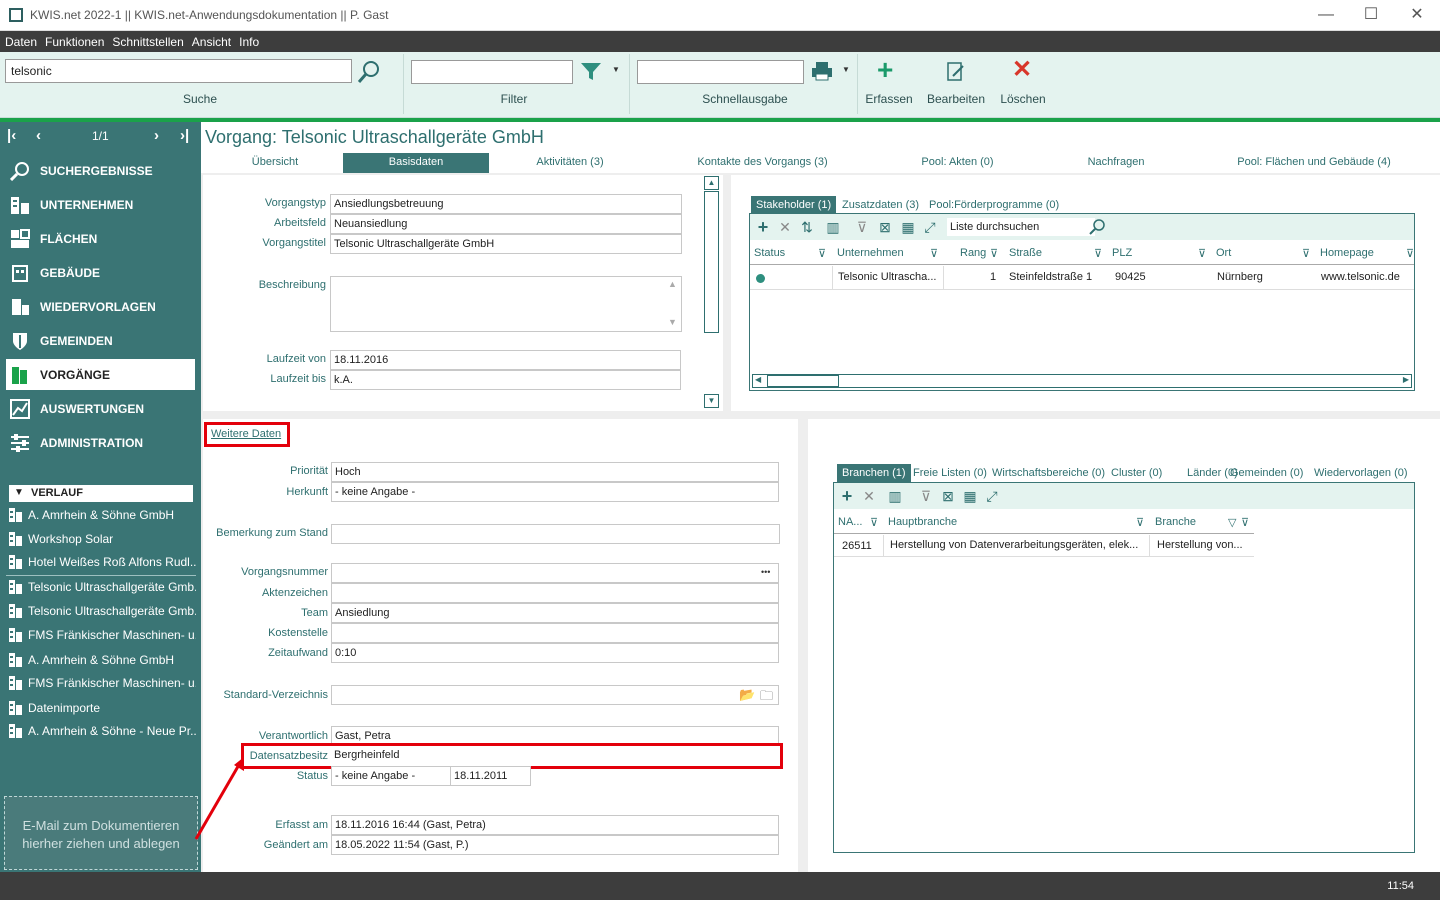  I want to click on folder-icon: 🗀, so click(766, 698).